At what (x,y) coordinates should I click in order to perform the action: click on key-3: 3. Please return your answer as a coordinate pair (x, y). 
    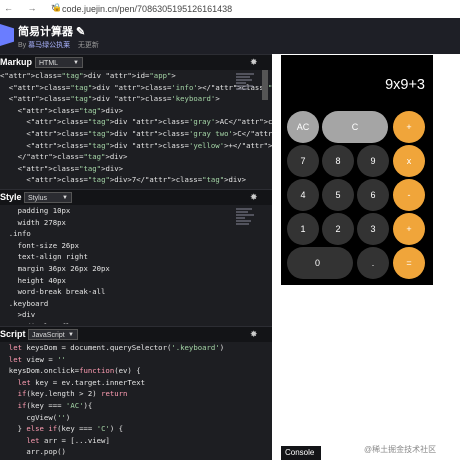
    Looking at the image, I should click on (373, 229).